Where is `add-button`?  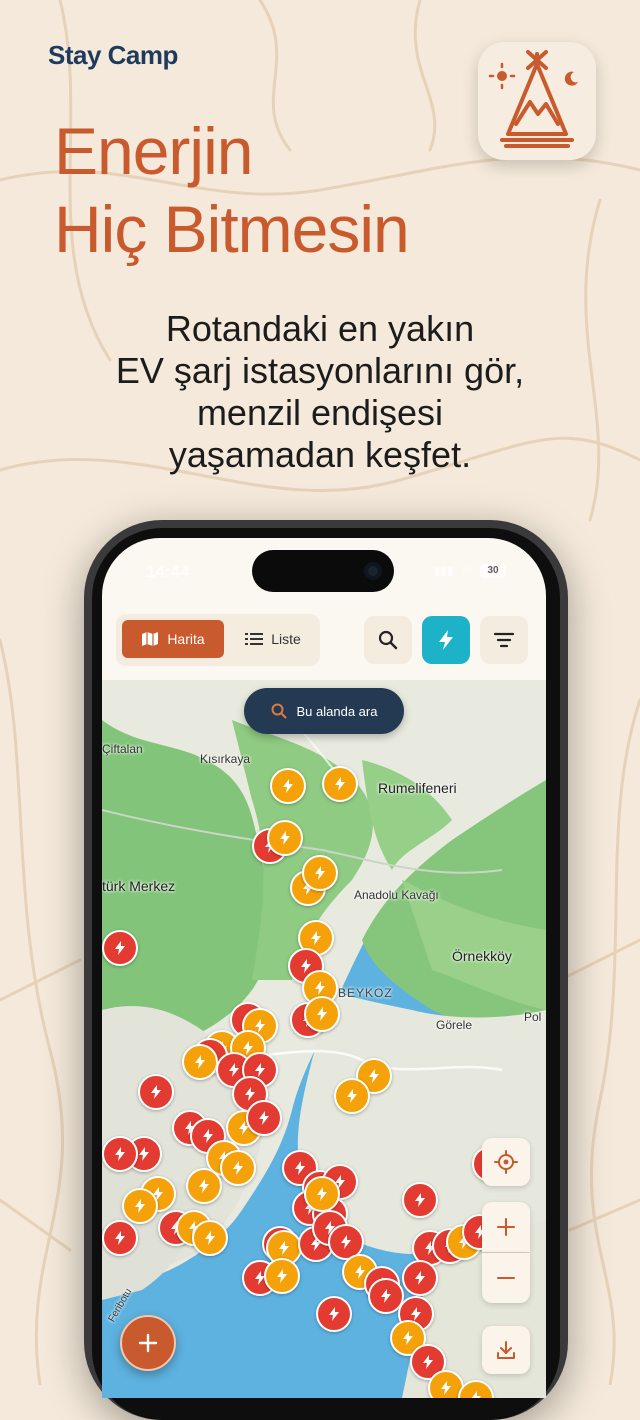
add-button is located at coordinates (148, 1343).